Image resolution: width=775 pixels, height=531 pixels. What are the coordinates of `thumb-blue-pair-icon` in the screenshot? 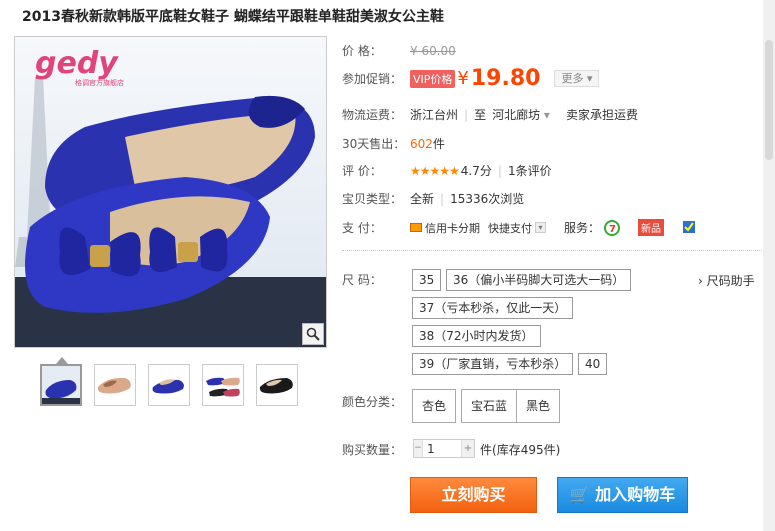 It's located at (169, 385).